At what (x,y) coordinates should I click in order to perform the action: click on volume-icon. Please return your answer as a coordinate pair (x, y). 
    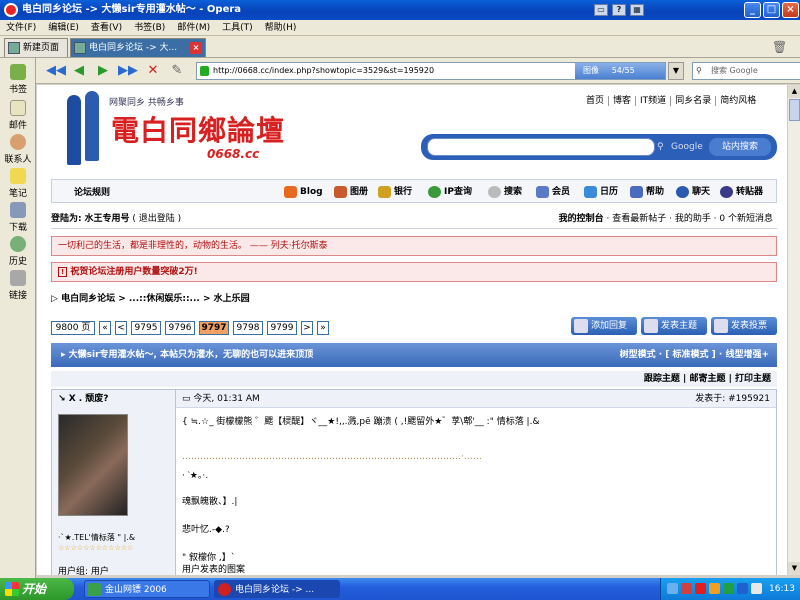
    Looking at the image, I should click on (756, 588).